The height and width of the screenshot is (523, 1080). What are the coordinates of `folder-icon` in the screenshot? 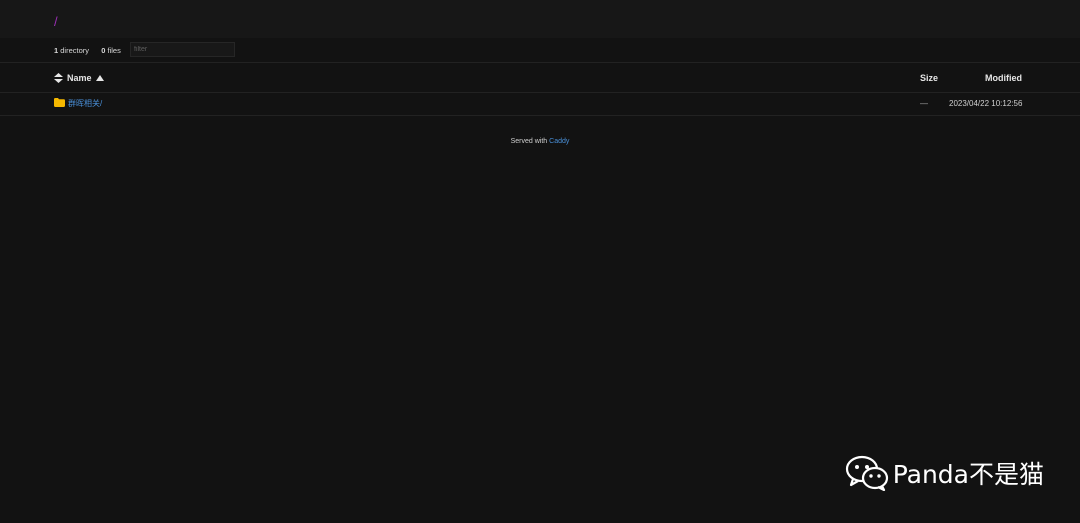 It's located at (59, 103).